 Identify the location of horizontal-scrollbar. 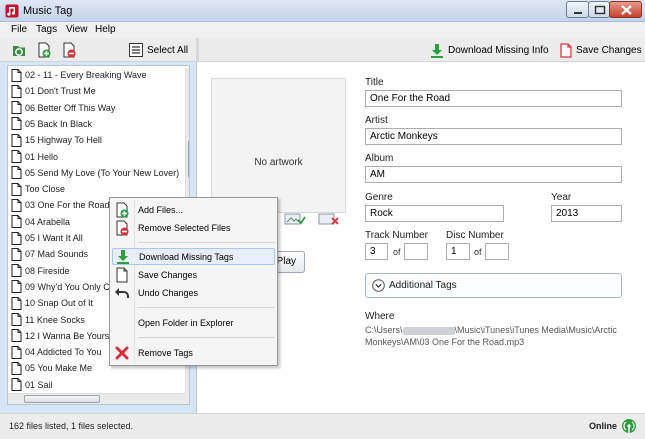
(97, 398).